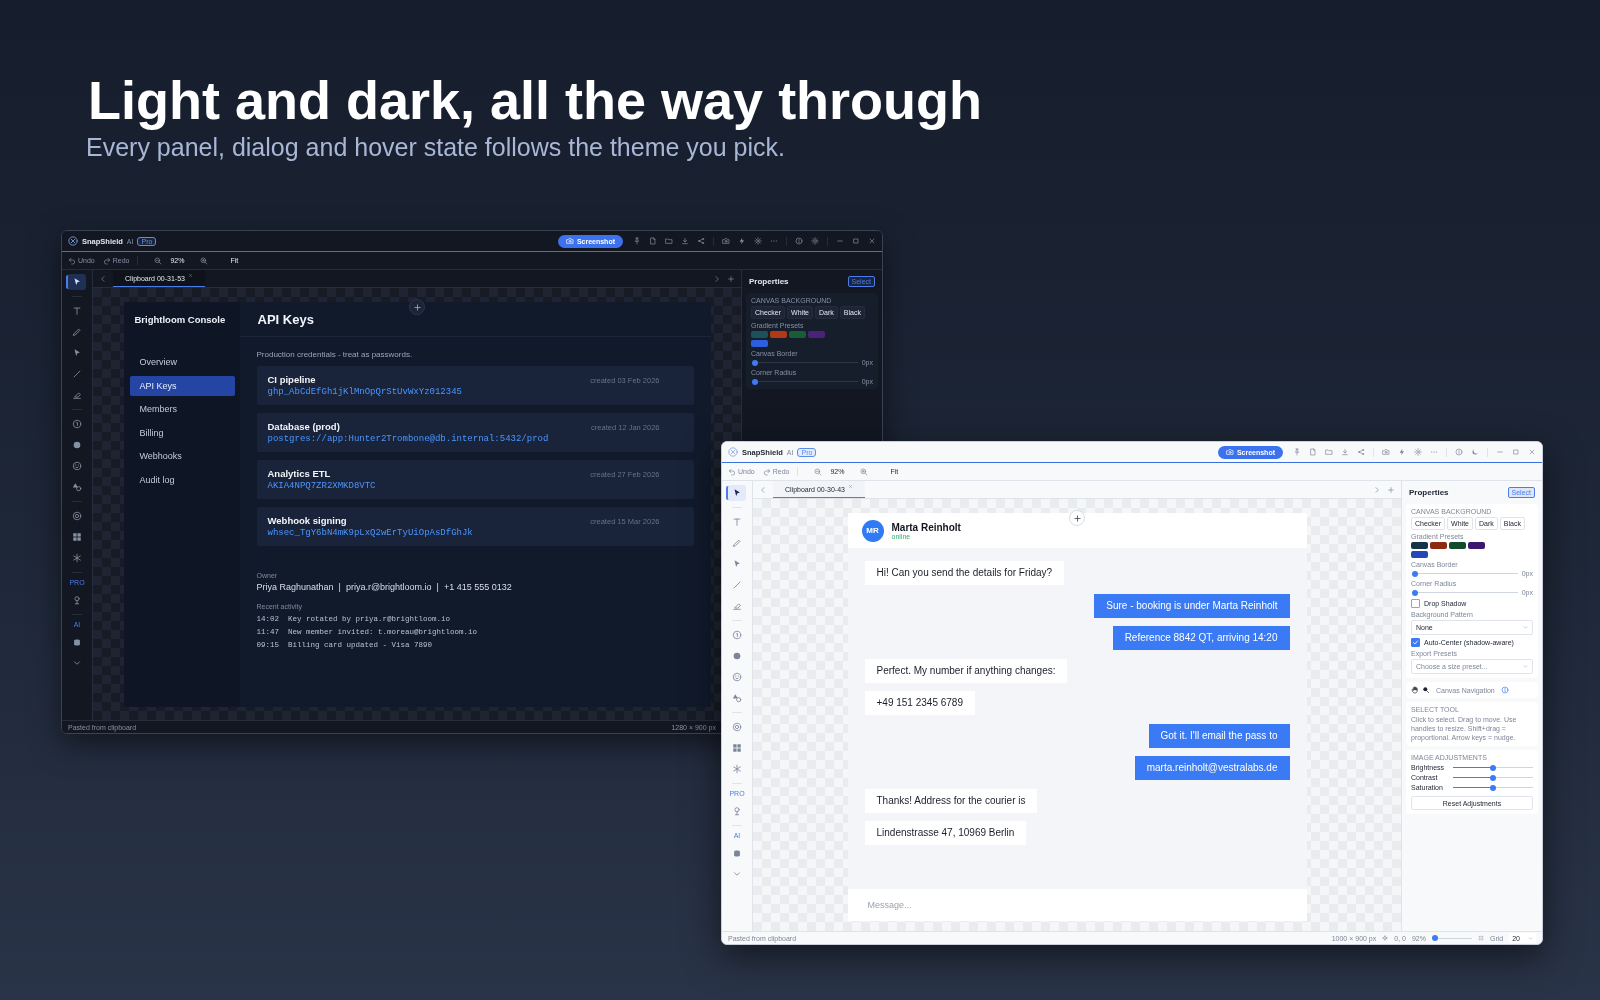 The width and height of the screenshot is (1600, 1000). What do you see at coordinates (182, 456) in the screenshot?
I see `nav-item: Webhooks` at bounding box center [182, 456].